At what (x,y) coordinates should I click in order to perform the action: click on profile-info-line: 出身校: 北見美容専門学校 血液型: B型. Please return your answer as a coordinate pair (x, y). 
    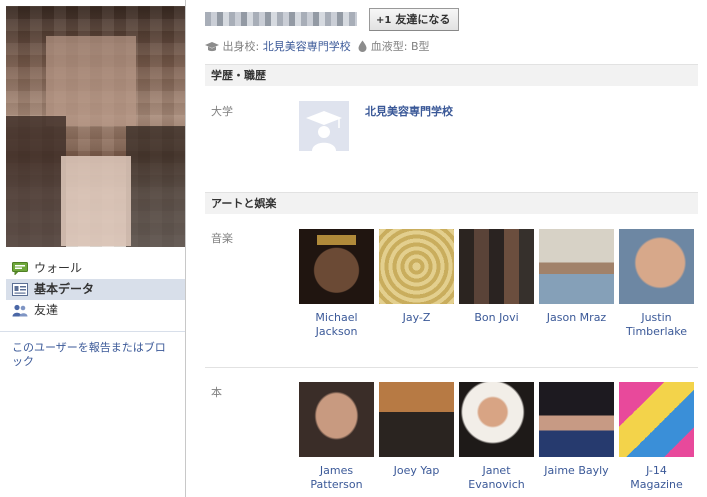
    Looking at the image, I should click on (317, 45).